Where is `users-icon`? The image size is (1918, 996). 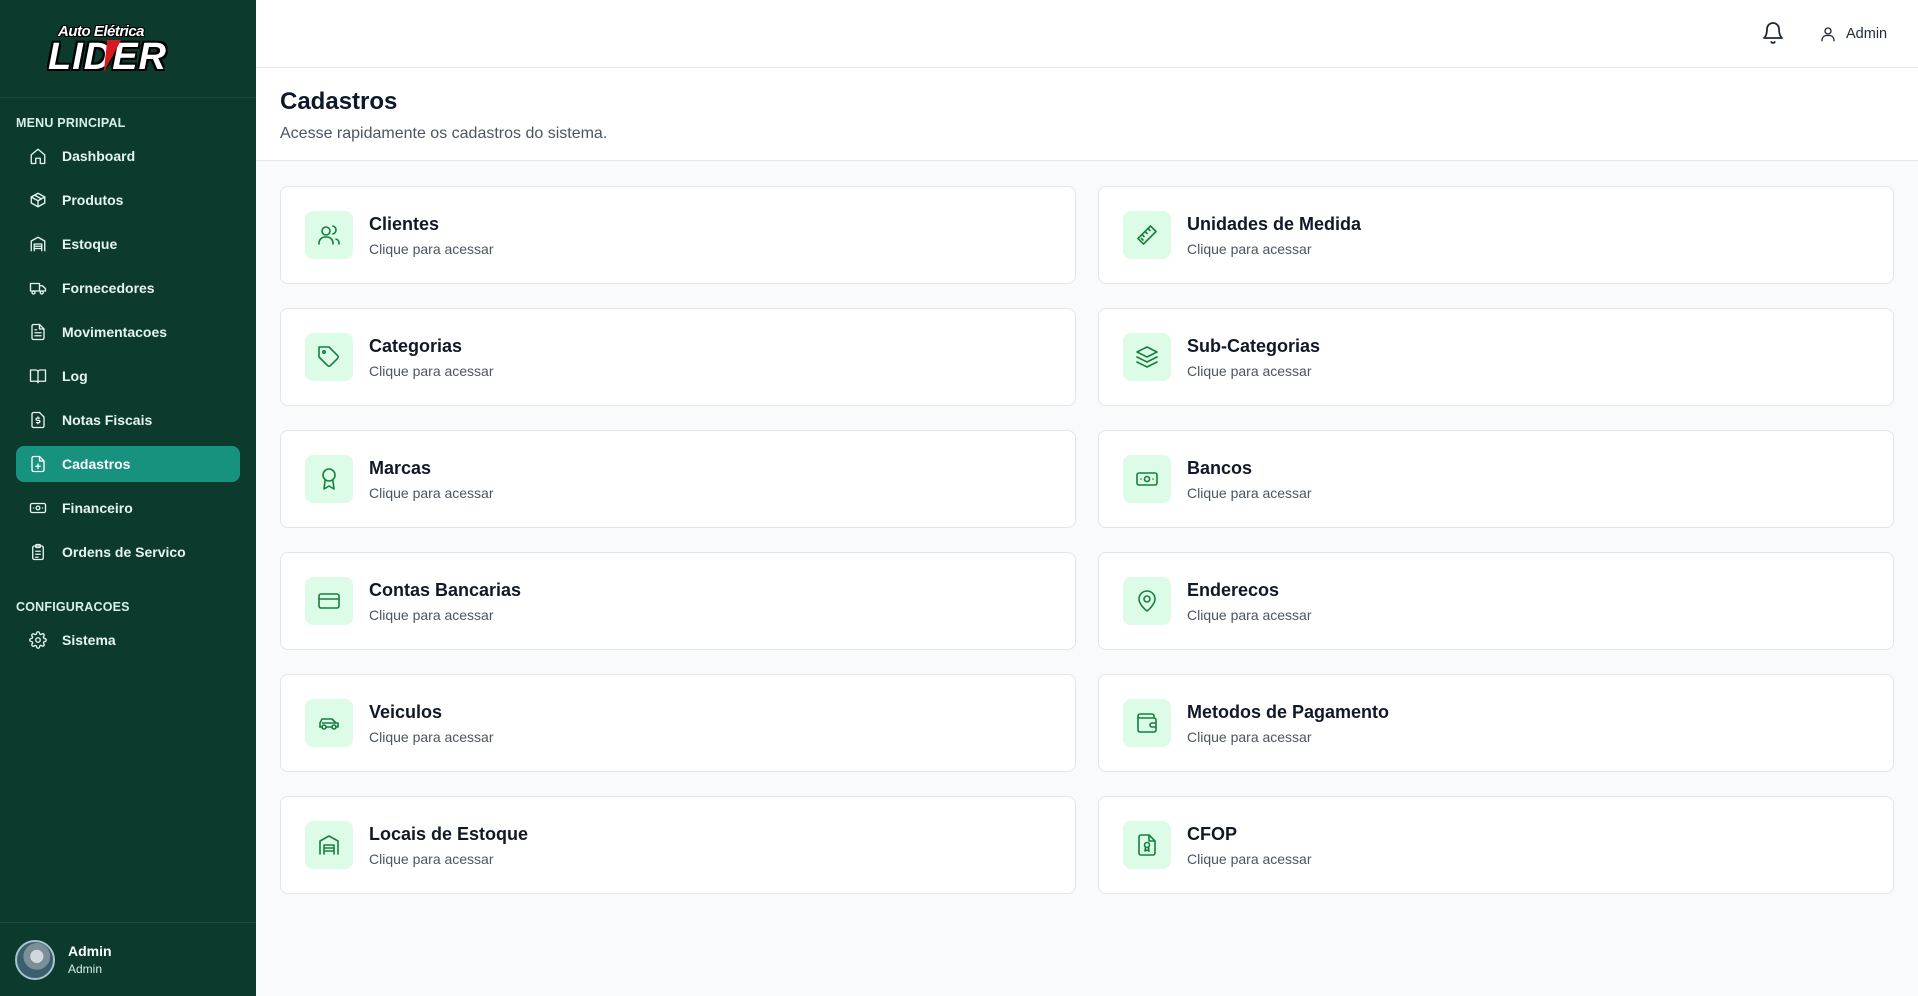 users-icon is located at coordinates (329, 235).